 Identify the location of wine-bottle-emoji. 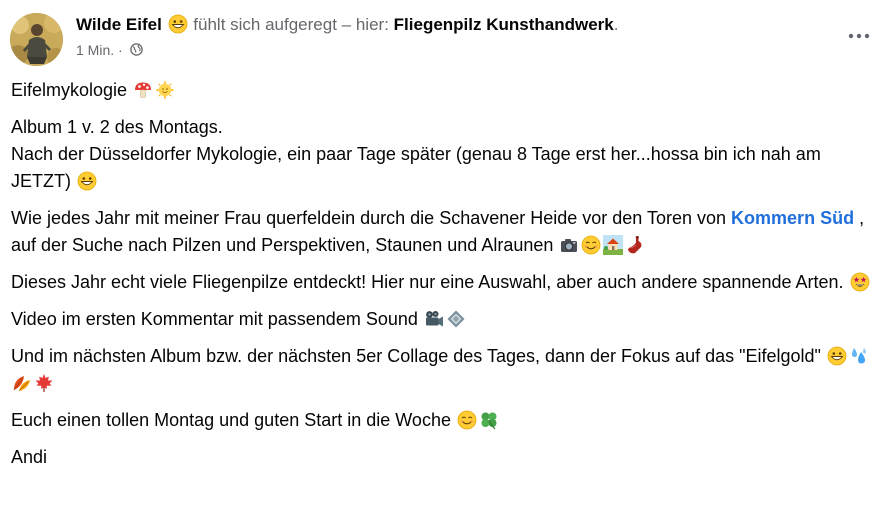
(635, 245).